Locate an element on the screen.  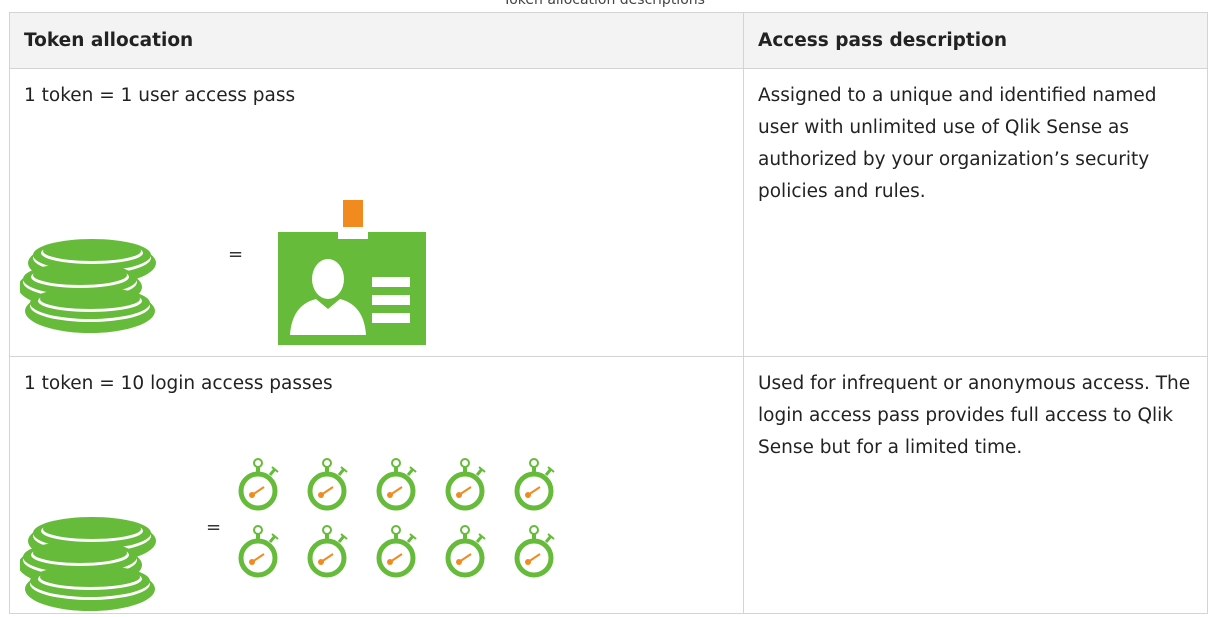
user-id-badge-icon is located at coordinates (352, 272).